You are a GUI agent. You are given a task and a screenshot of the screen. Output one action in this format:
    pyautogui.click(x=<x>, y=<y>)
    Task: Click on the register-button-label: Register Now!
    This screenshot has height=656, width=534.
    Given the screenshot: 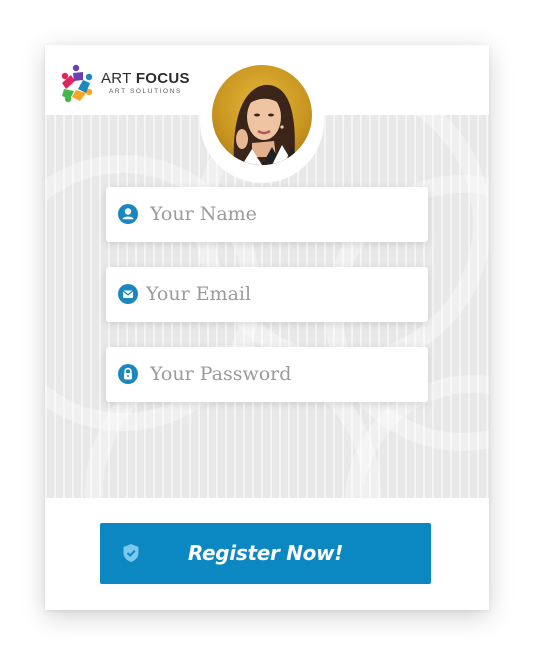 What is the action you would take?
    pyautogui.click(x=265, y=553)
    